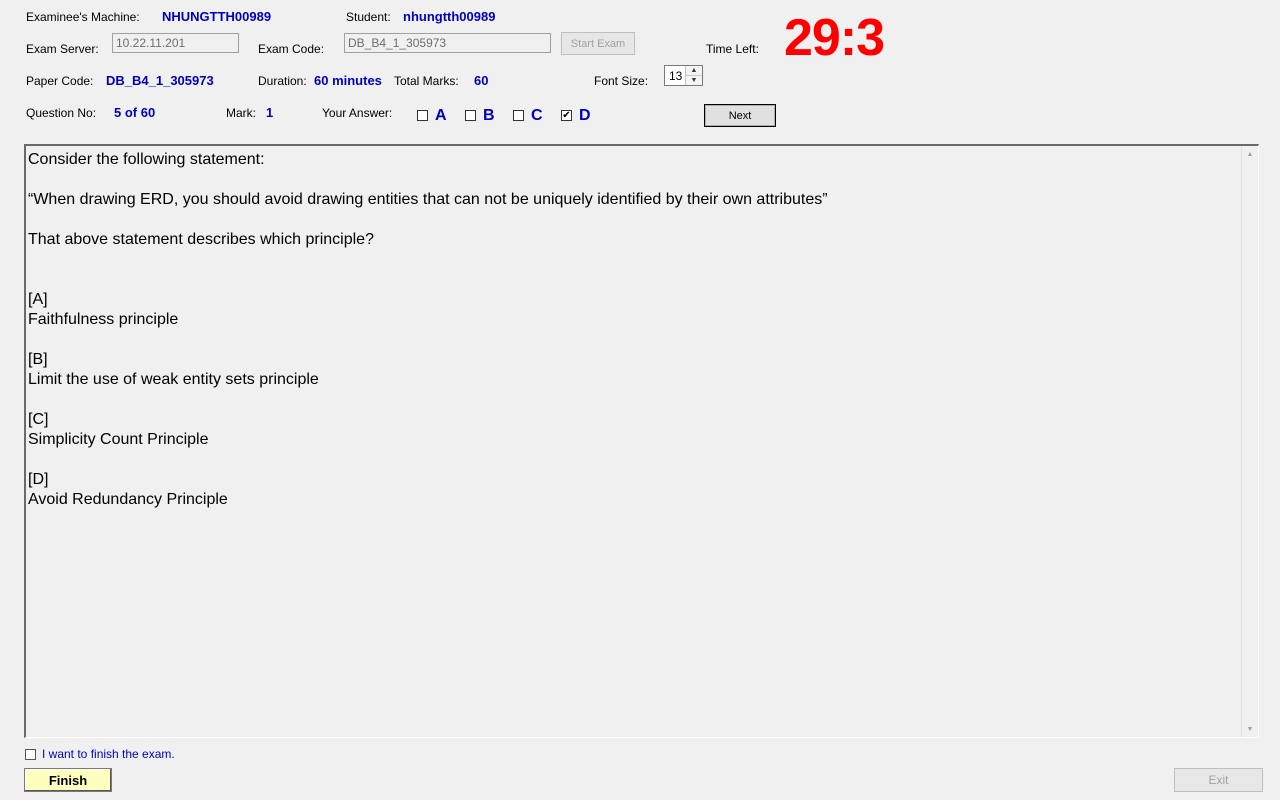 This screenshot has height=800, width=1280. Describe the element at coordinates (30, 754) in the screenshot. I see `finish-exam-checkbox` at that location.